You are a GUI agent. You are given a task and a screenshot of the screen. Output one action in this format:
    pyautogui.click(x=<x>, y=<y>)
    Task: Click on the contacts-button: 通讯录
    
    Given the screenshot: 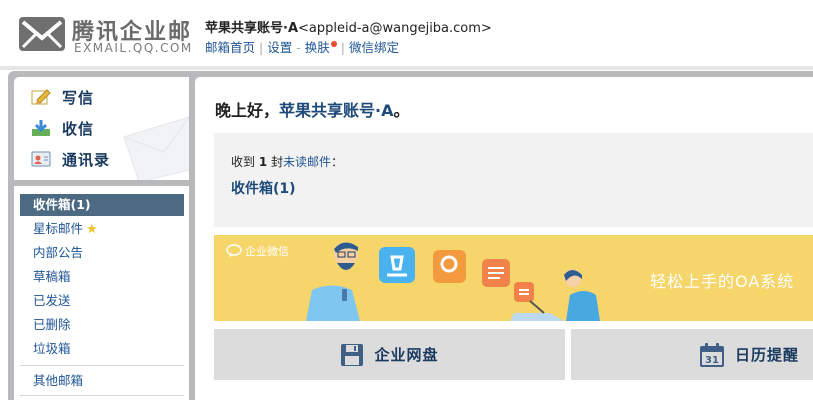 What is the action you would take?
    pyautogui.click(x=70, y=159)
    